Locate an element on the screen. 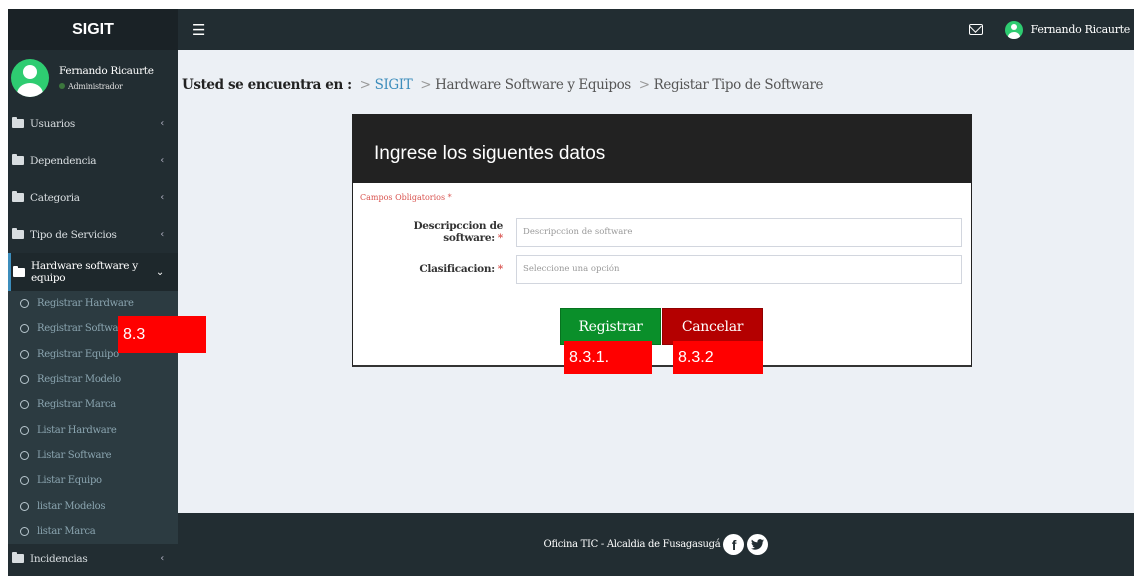 This screenshot has height=576, width=1134. cancelar-button: Cancelar is located at coordinates (712, 326).